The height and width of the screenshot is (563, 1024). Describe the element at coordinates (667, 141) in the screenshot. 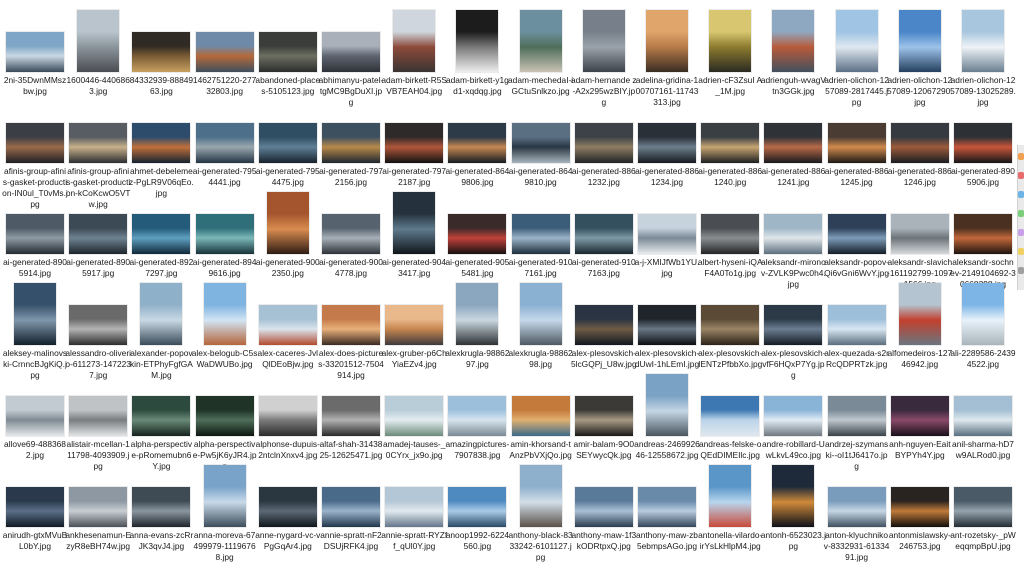

I see `file-item: ai-generated-8861234.jpg` at that location.